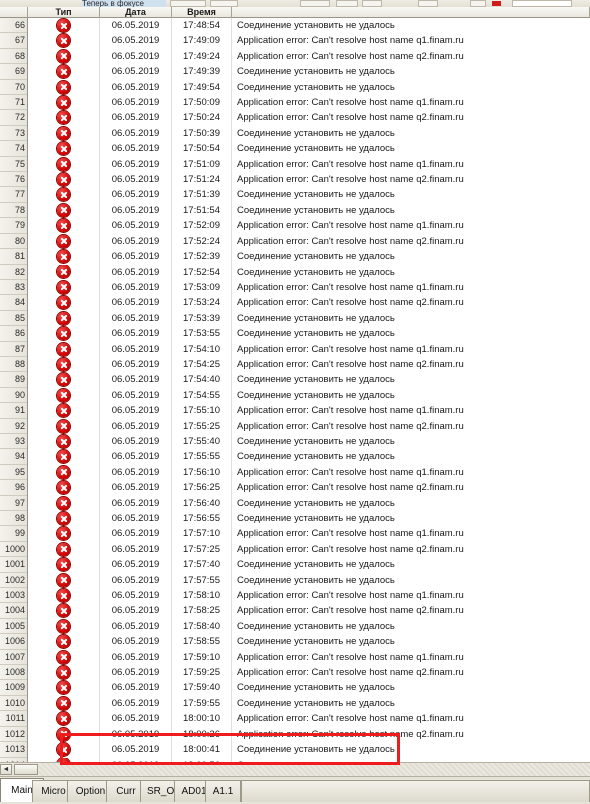  I want to click on row-number-cell: 95, so click(13, 473).